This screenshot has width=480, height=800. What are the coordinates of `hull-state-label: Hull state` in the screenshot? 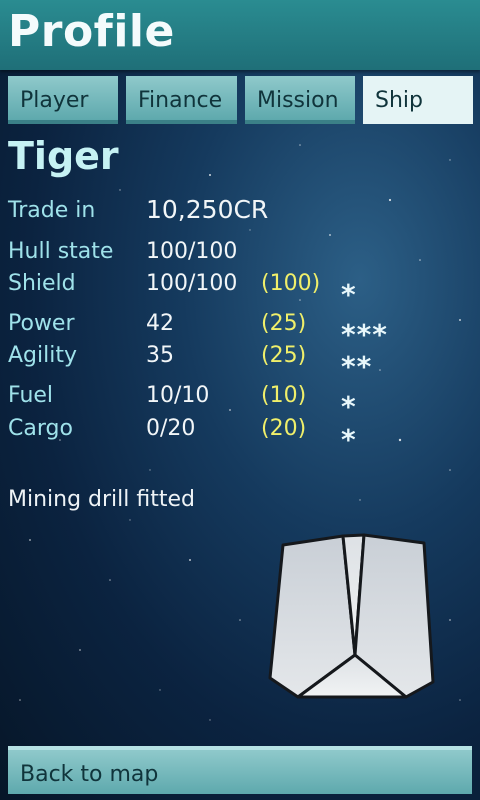 It's located at (61, 251).